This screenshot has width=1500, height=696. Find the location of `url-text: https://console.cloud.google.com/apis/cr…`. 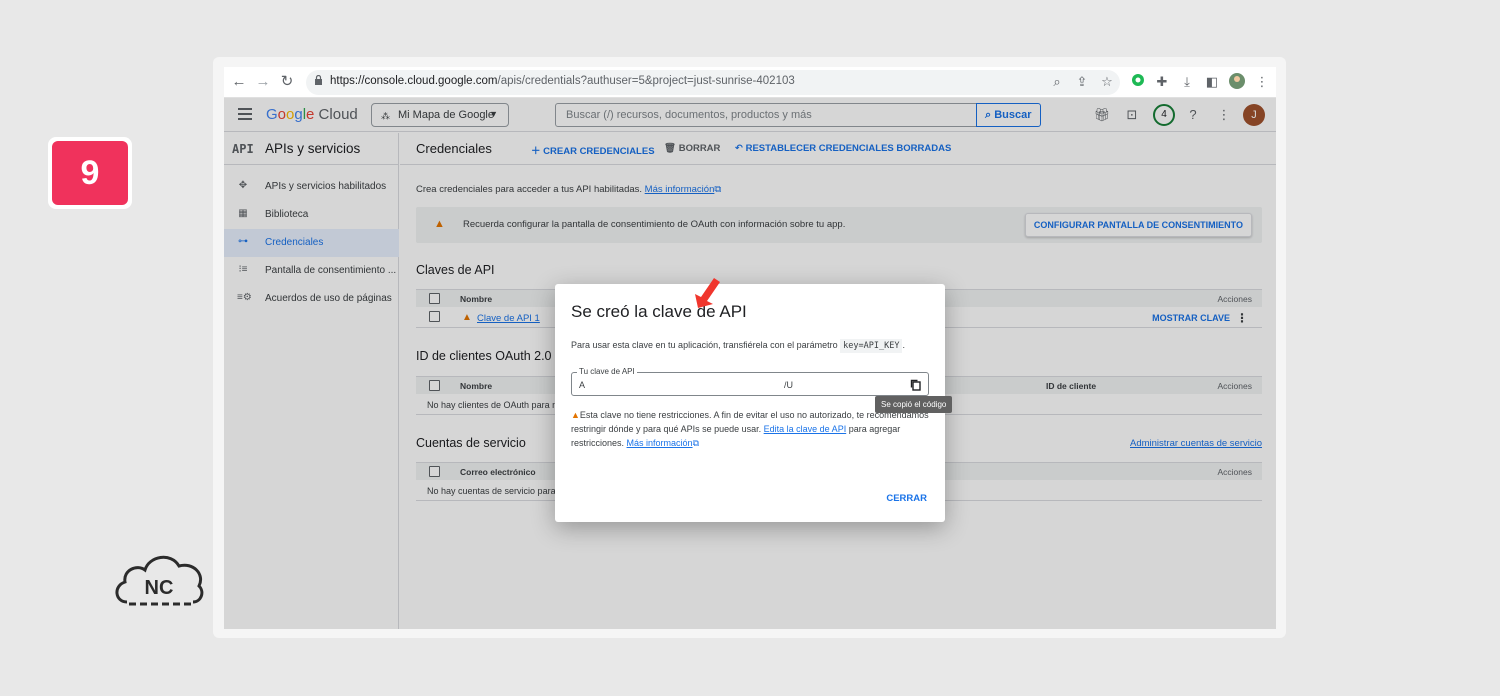

url-text: https://console.cloud.google.com/apis/cr… is located at coordinates (562, 81).